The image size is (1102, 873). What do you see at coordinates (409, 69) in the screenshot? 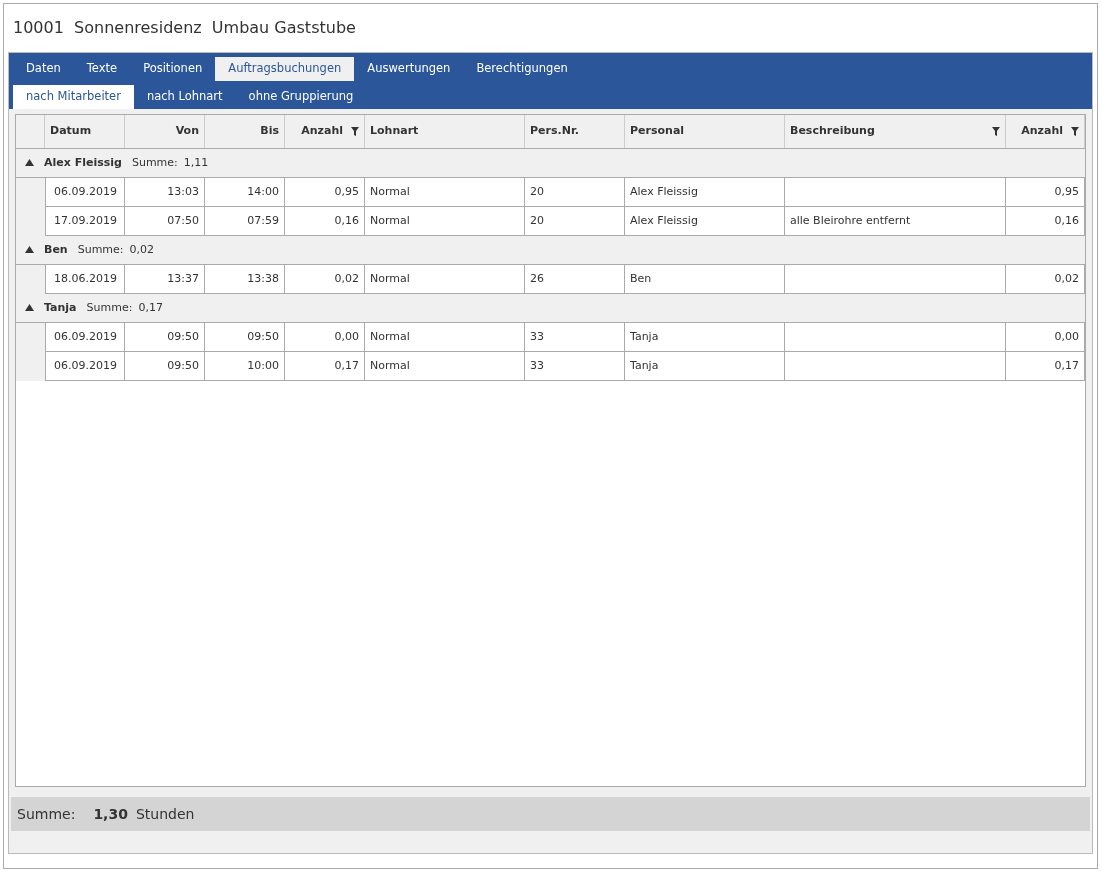
I see `tab: Auswertungen` at bounding box center [409, 69].